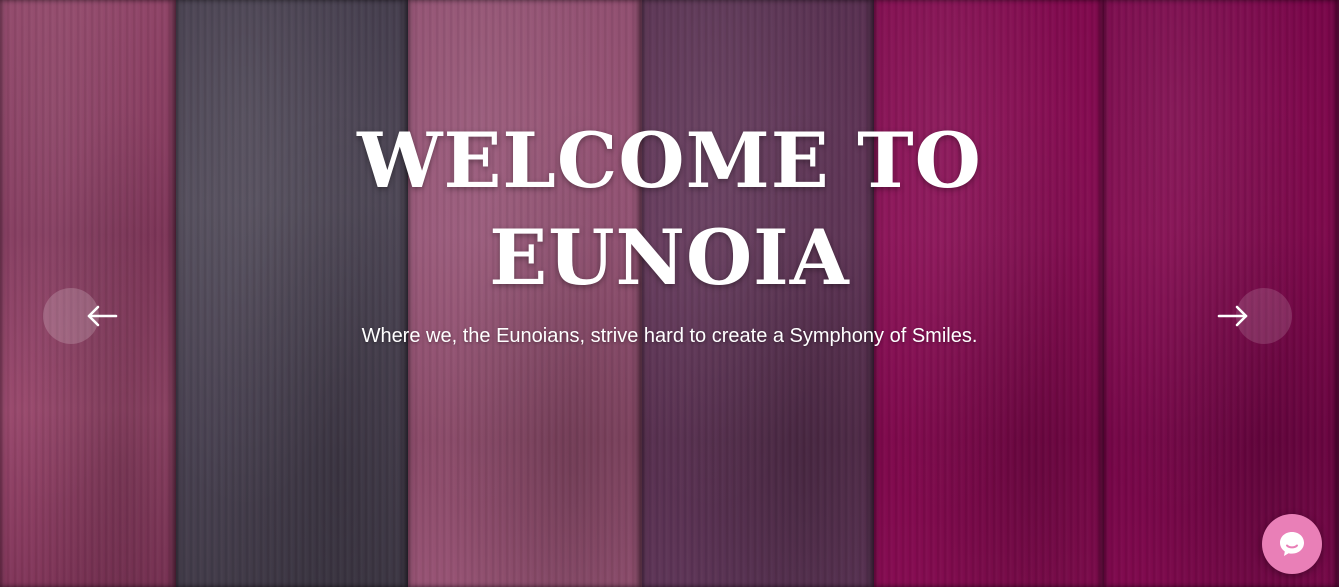 Image resolution: width=1339 pixels, height=587 pixels. I want to click on arrow-right-icon, so click(1236, 316).